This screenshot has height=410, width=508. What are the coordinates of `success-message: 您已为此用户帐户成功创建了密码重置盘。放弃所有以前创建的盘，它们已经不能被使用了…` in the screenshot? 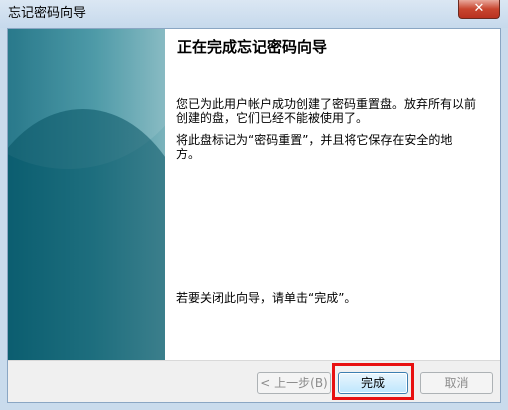 It's located at (326, 111).